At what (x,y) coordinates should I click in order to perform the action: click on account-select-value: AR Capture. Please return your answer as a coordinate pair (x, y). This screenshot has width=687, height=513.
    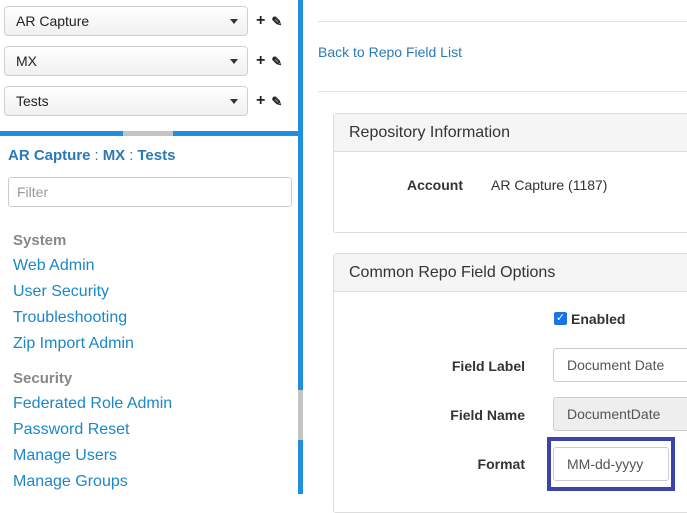
    Looking at the image, I should click on (53, 21).